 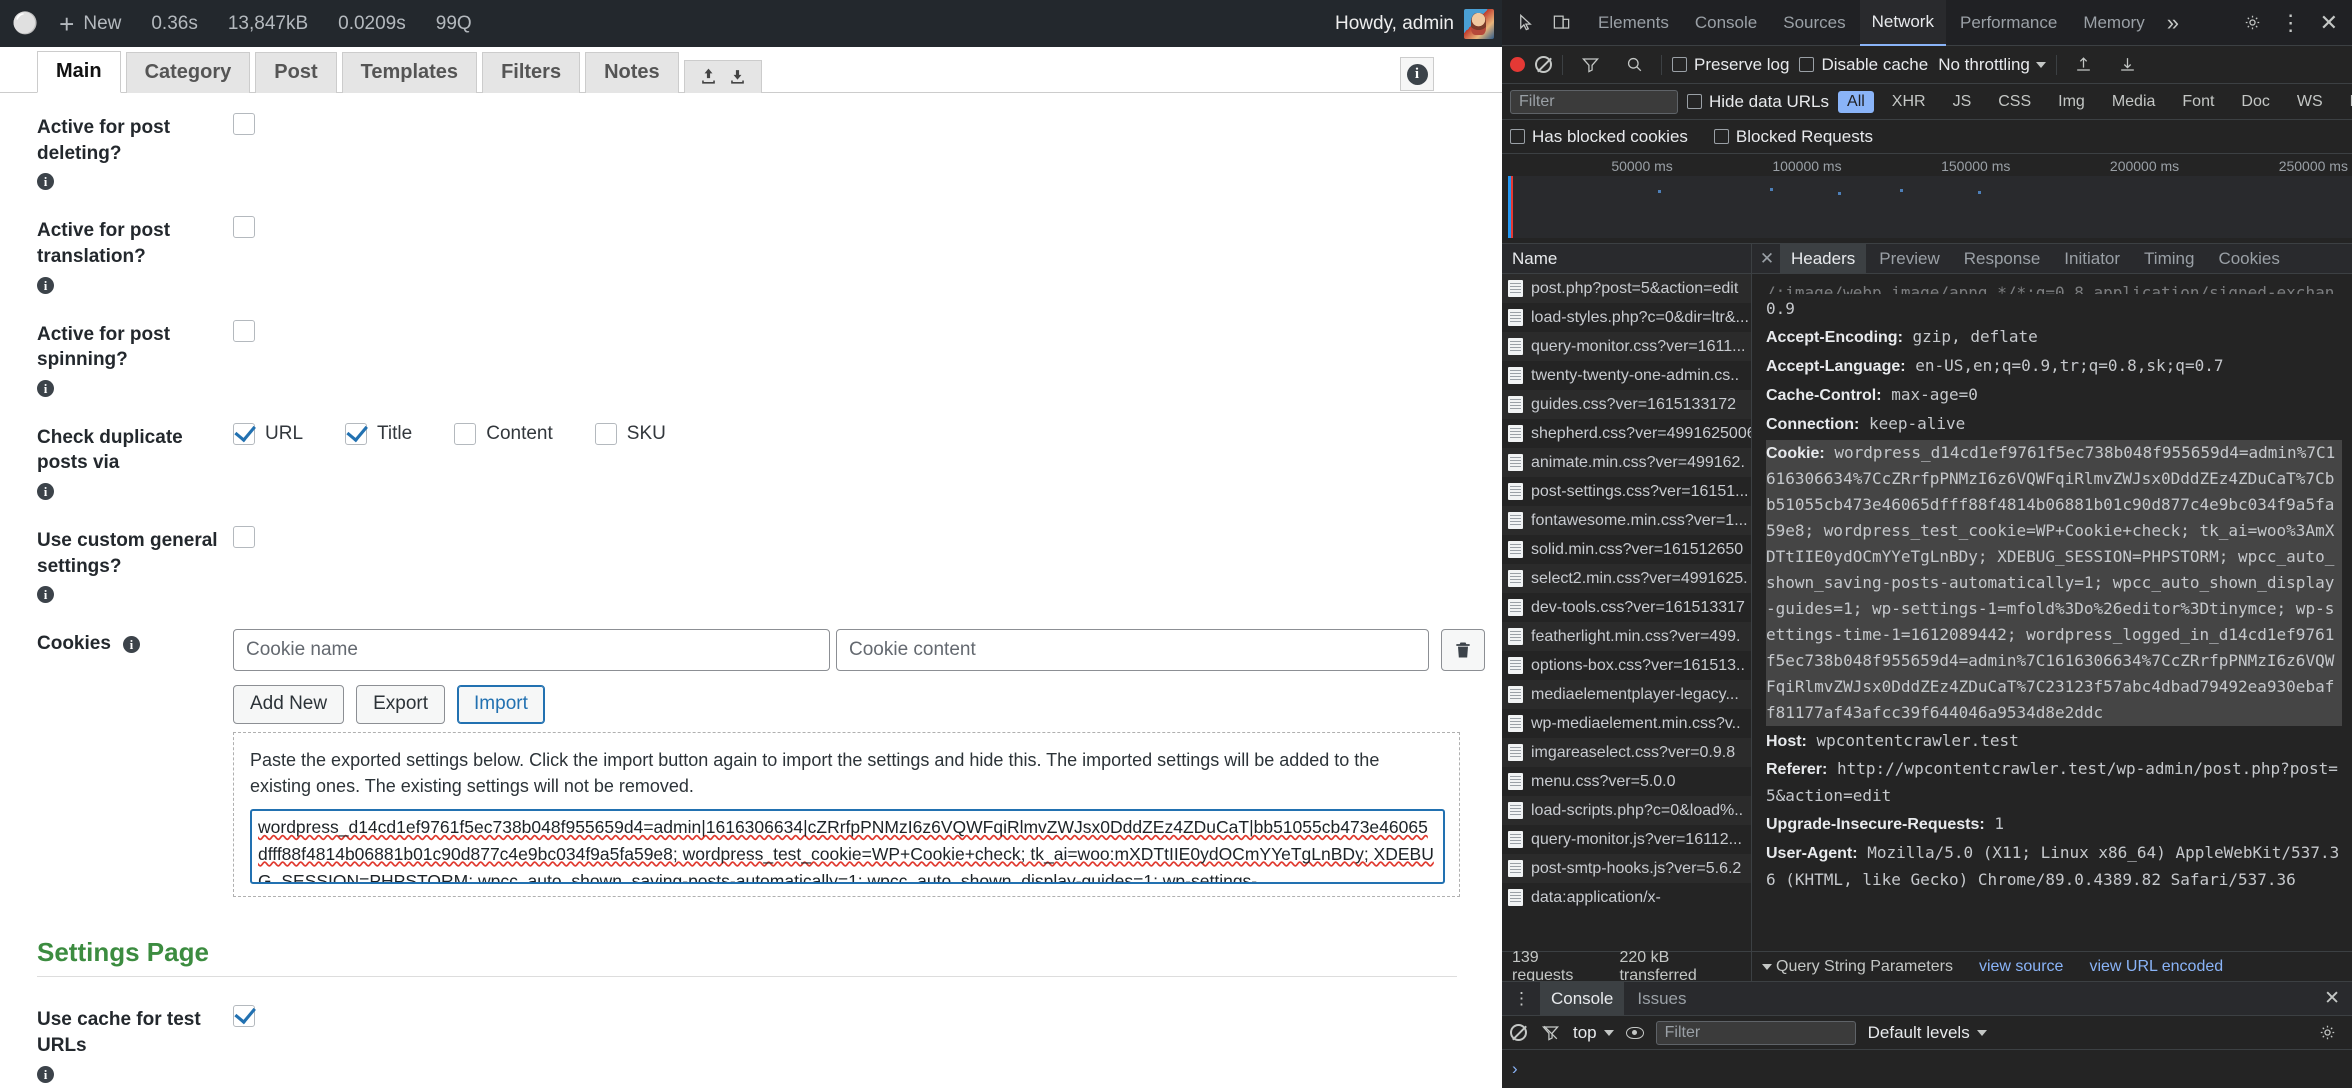 What do you see at coordinates (2310, 102) in the screenshot?
I see `type-filter-ws: WS` at bounding box center [2310, 102].